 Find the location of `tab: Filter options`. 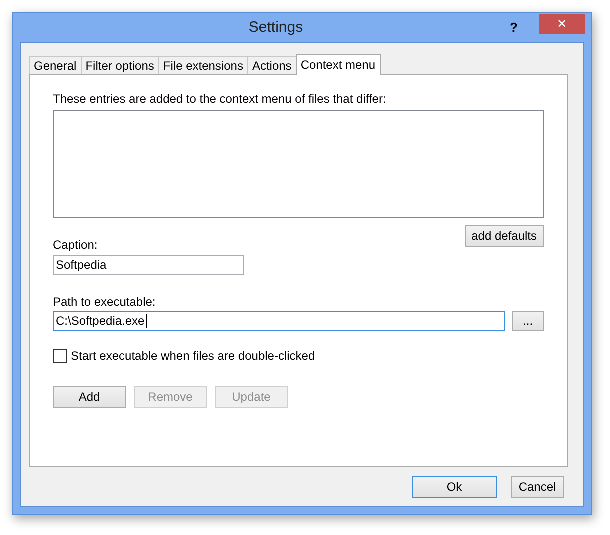

tab: Filter options is located at coordinates (120, 65).